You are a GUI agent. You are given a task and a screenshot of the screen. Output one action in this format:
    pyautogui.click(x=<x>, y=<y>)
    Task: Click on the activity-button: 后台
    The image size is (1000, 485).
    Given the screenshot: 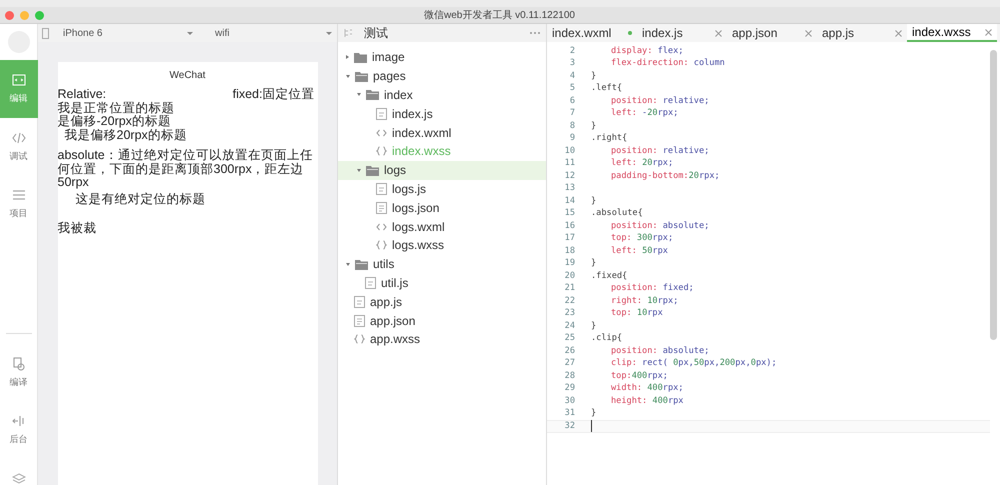 What is the action you would take?
    pyautogui.click(x=19, y=430)
    